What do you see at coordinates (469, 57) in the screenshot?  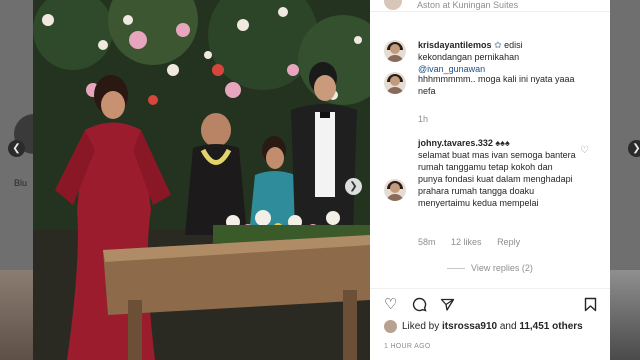 I see `comment-line: kekondangan pernikahan` at bounding box center [469, 57].